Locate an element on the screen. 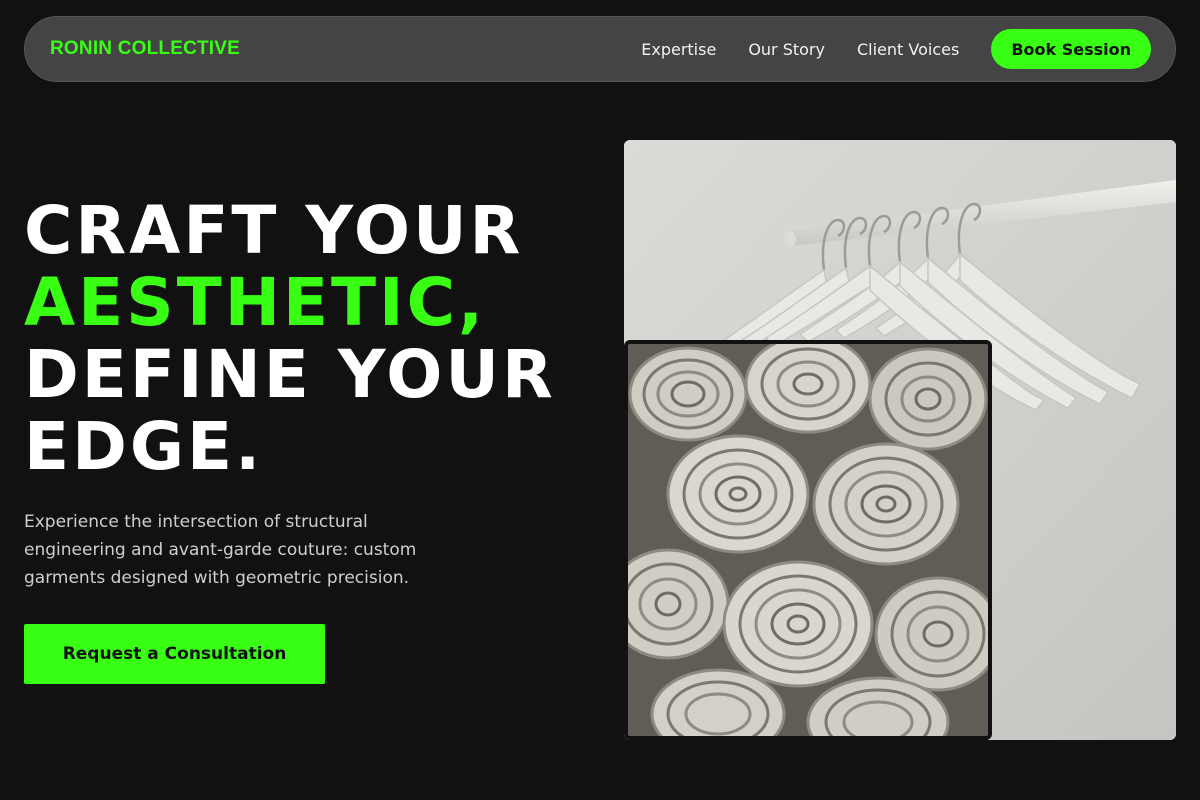  hero-title-line-2: AESTHETIC, is located at coordinates (255, 302).